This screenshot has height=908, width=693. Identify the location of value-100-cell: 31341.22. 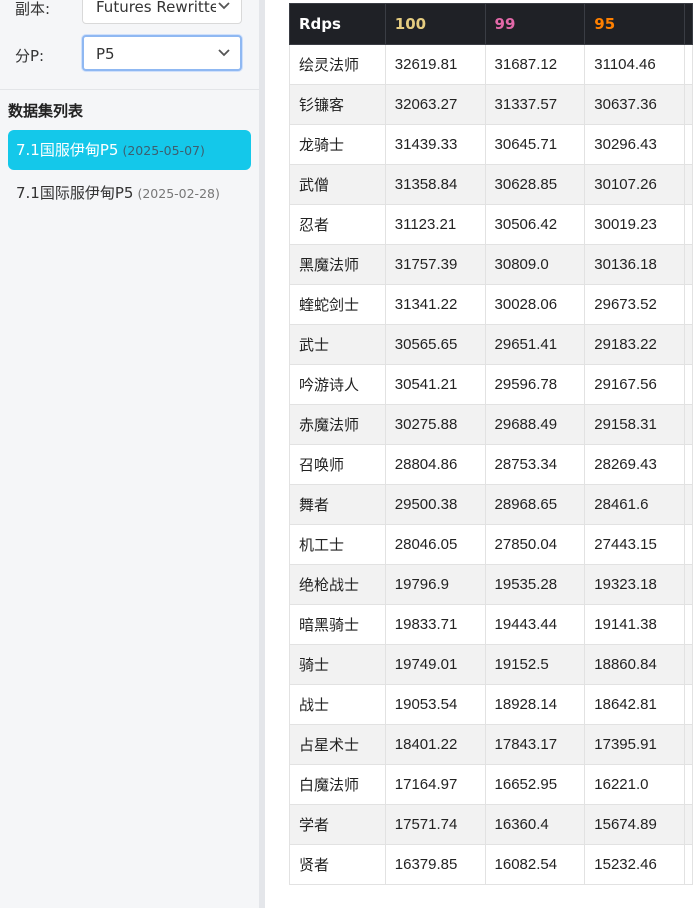
(435, 304).